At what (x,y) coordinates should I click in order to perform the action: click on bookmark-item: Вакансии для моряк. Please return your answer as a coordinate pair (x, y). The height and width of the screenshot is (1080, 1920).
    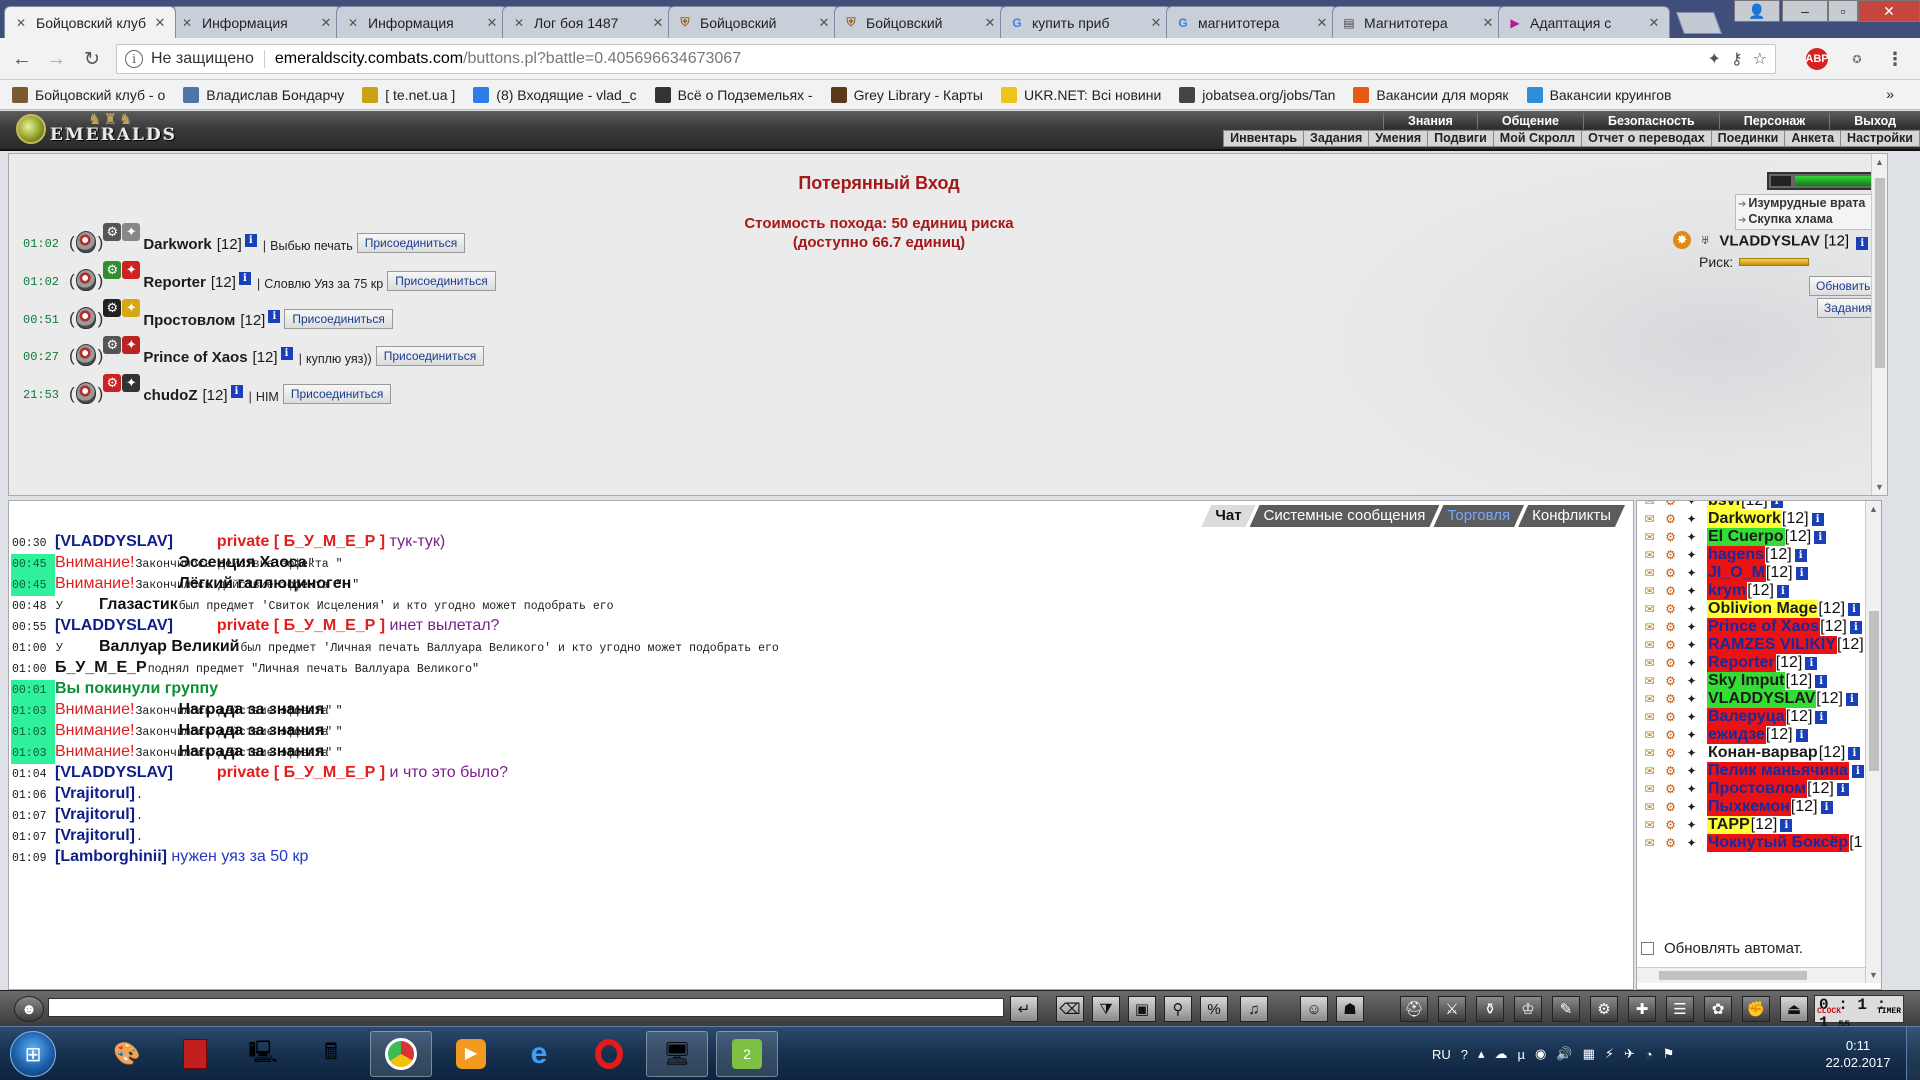
    Looking at the image, I should click on (1431, 94).